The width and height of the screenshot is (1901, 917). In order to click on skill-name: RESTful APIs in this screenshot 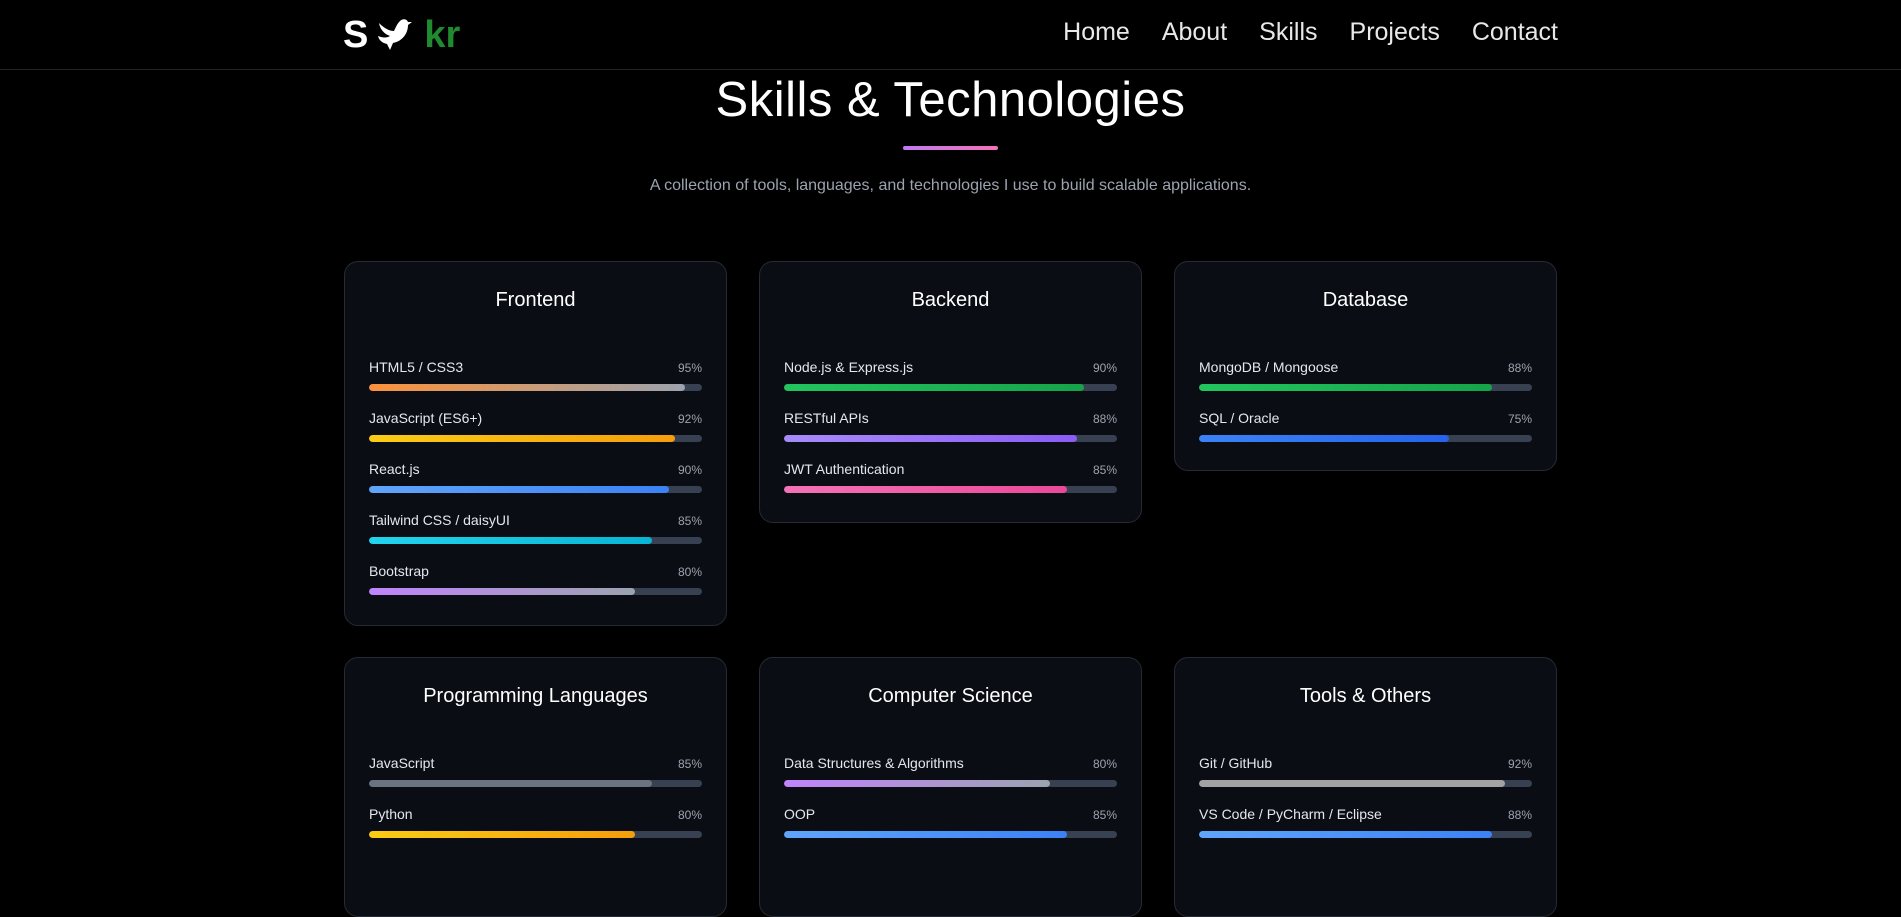, I will do `click(826, 418)`.